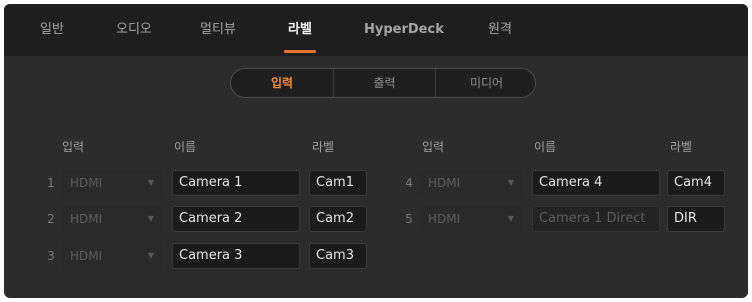  Describe the element at coordinates (500, 30) in the screenshot. I see `tab-remote: 원격` at that location.